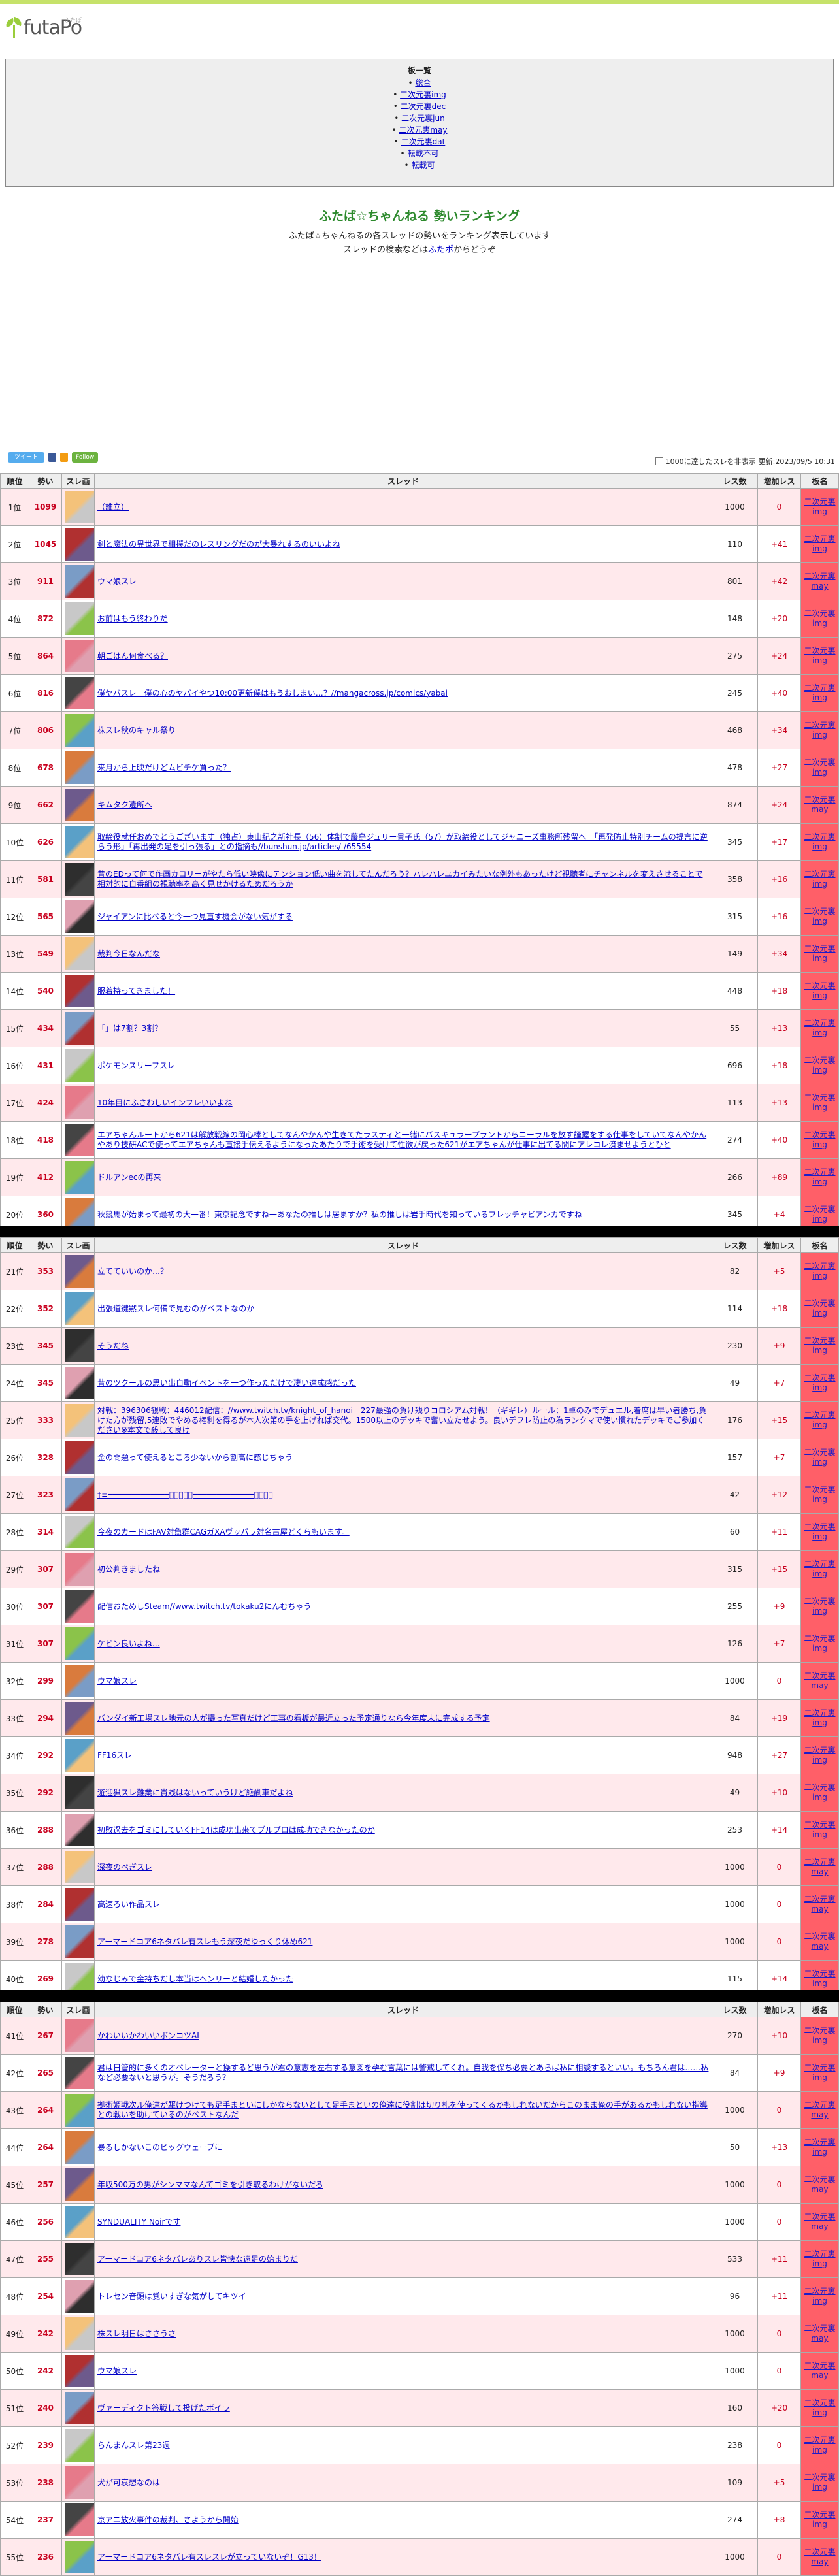  Describe the element at coordinates (113, 507) in the screenshot. I see `thread-title-link: （誰立）` at that location.